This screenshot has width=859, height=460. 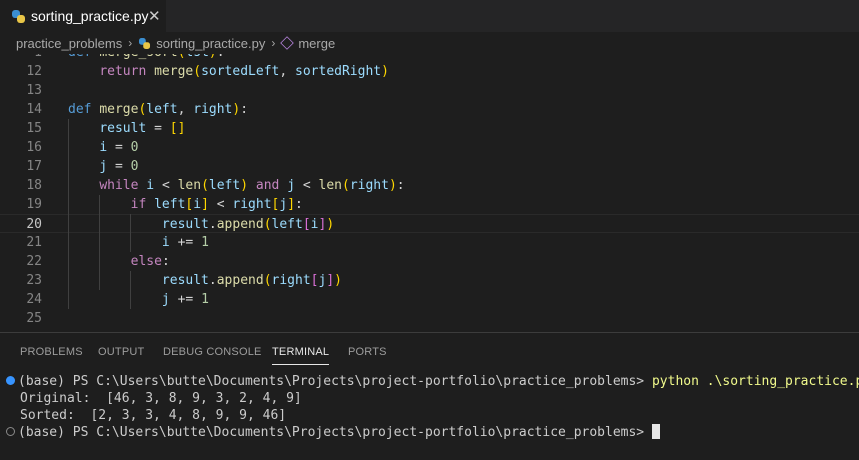 What do you see at coordinates (429, 299) in the screenshot?
I see `code-line: 24 j += 1` at bounding box center [429, 299].